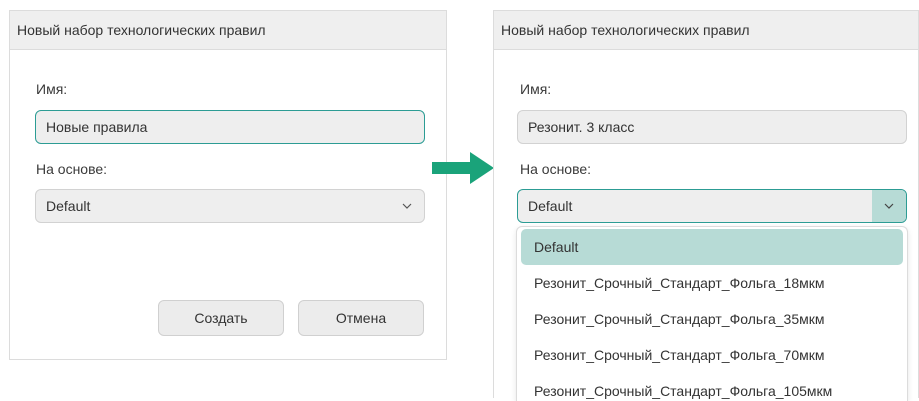 This screenshot has width=919, height=401. Describe the element at coordinates (361, 318) in the screenshot. I see `cancel-button: Отмена` at that location.